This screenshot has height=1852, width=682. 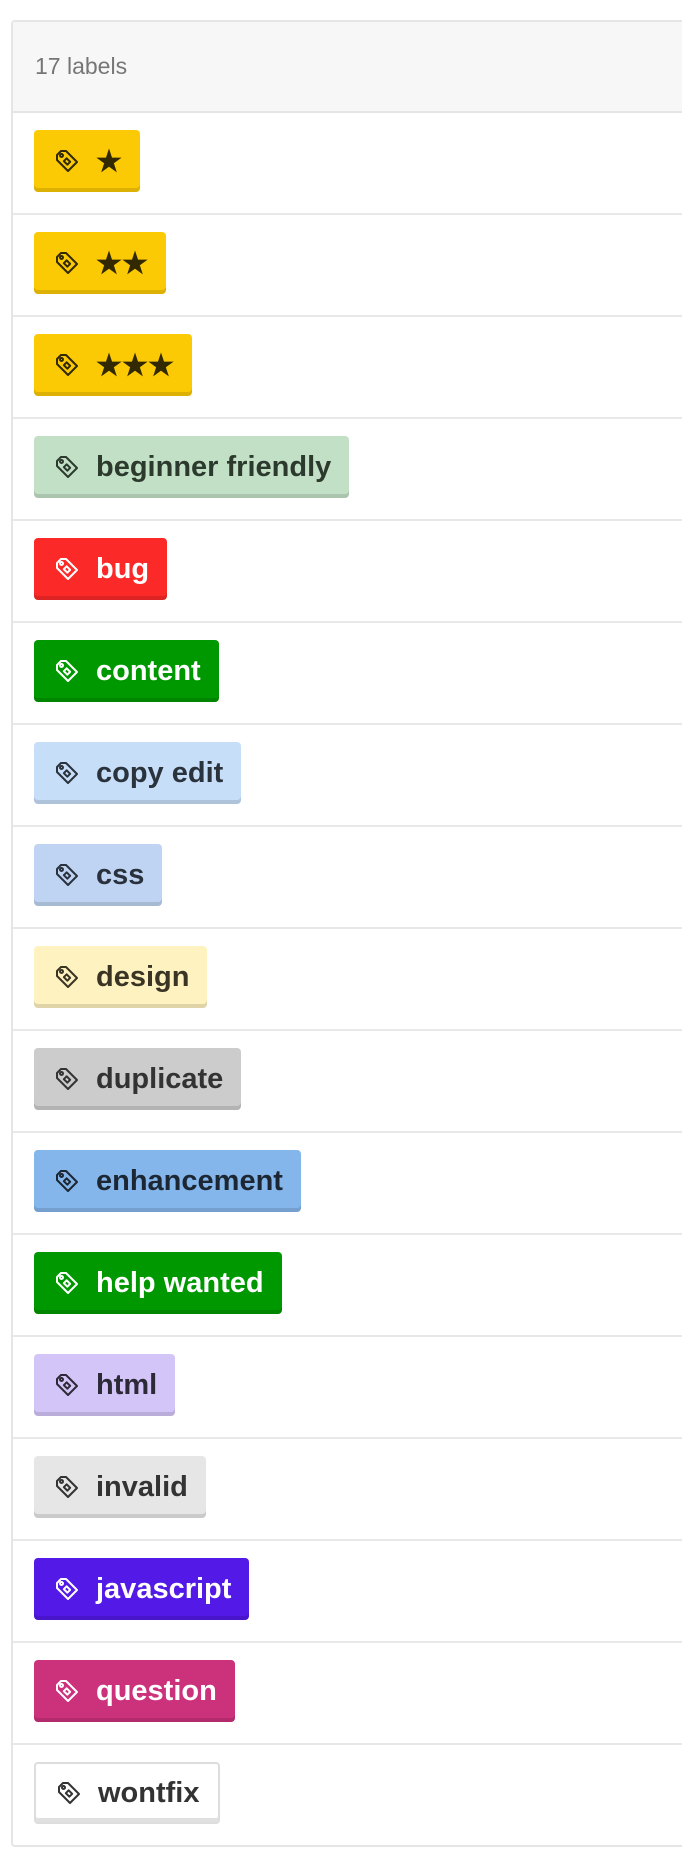 I want to click on label-13: invalid, so click(x=120, y=1487).